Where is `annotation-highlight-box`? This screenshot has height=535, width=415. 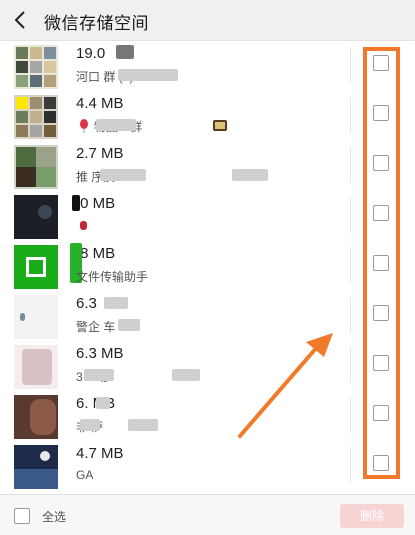
annotation-highlight-box is located at coordinates (381, 263).